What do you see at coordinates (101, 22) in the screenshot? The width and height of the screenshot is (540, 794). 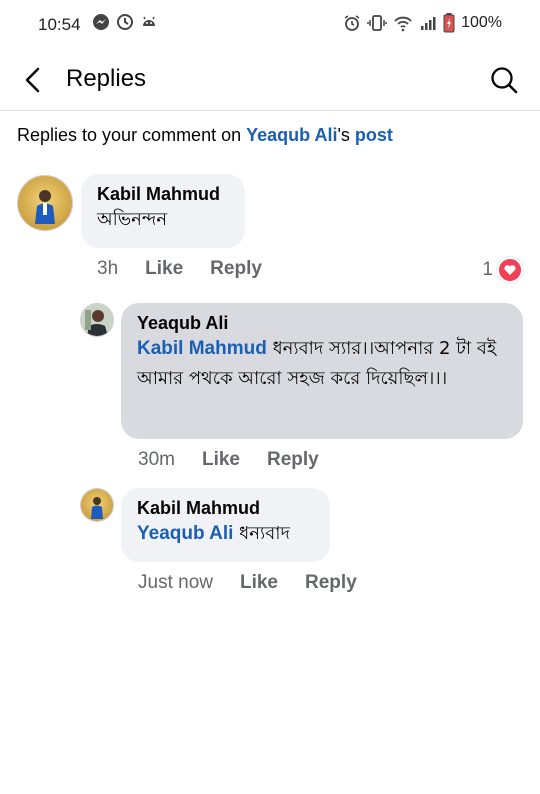 I see `messenger-icon` at bounding box center [101, 22].